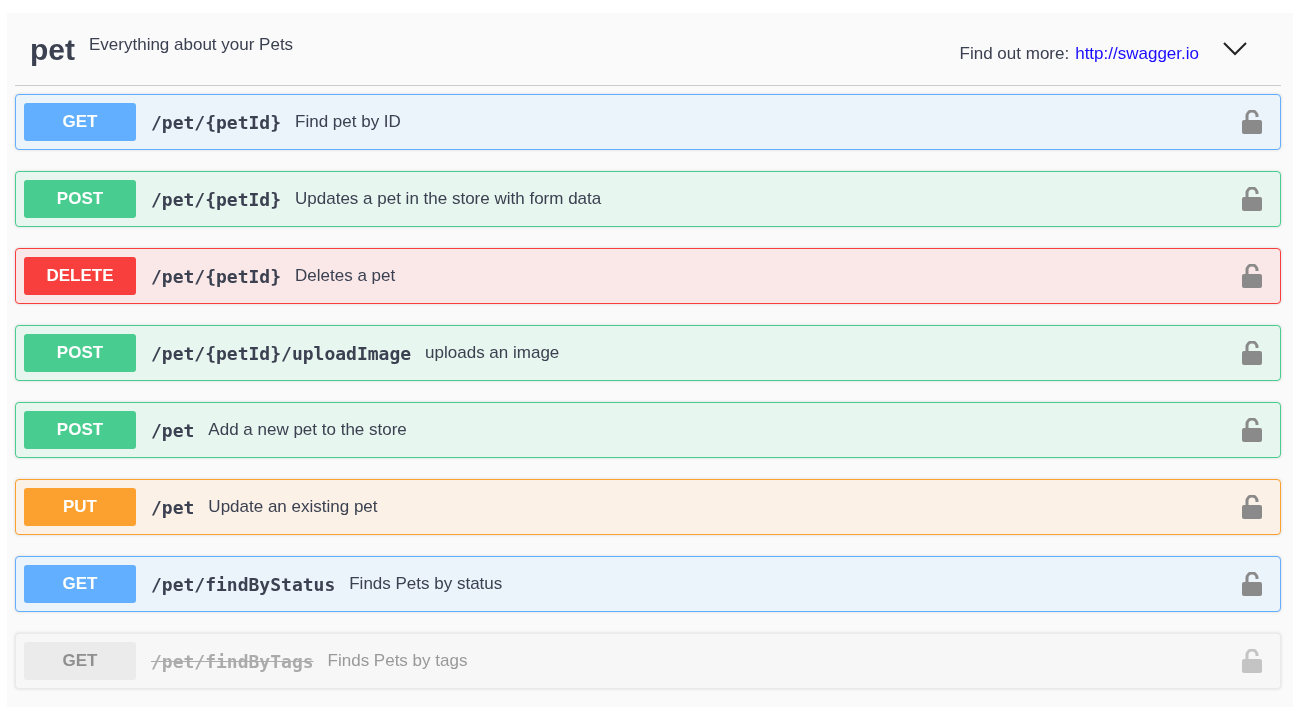  Describe the element at coordinates (648, 199) in the screenshot. I see `operation-row: POST /pet/{petId} Updates a pet in the store with form data` at that location.